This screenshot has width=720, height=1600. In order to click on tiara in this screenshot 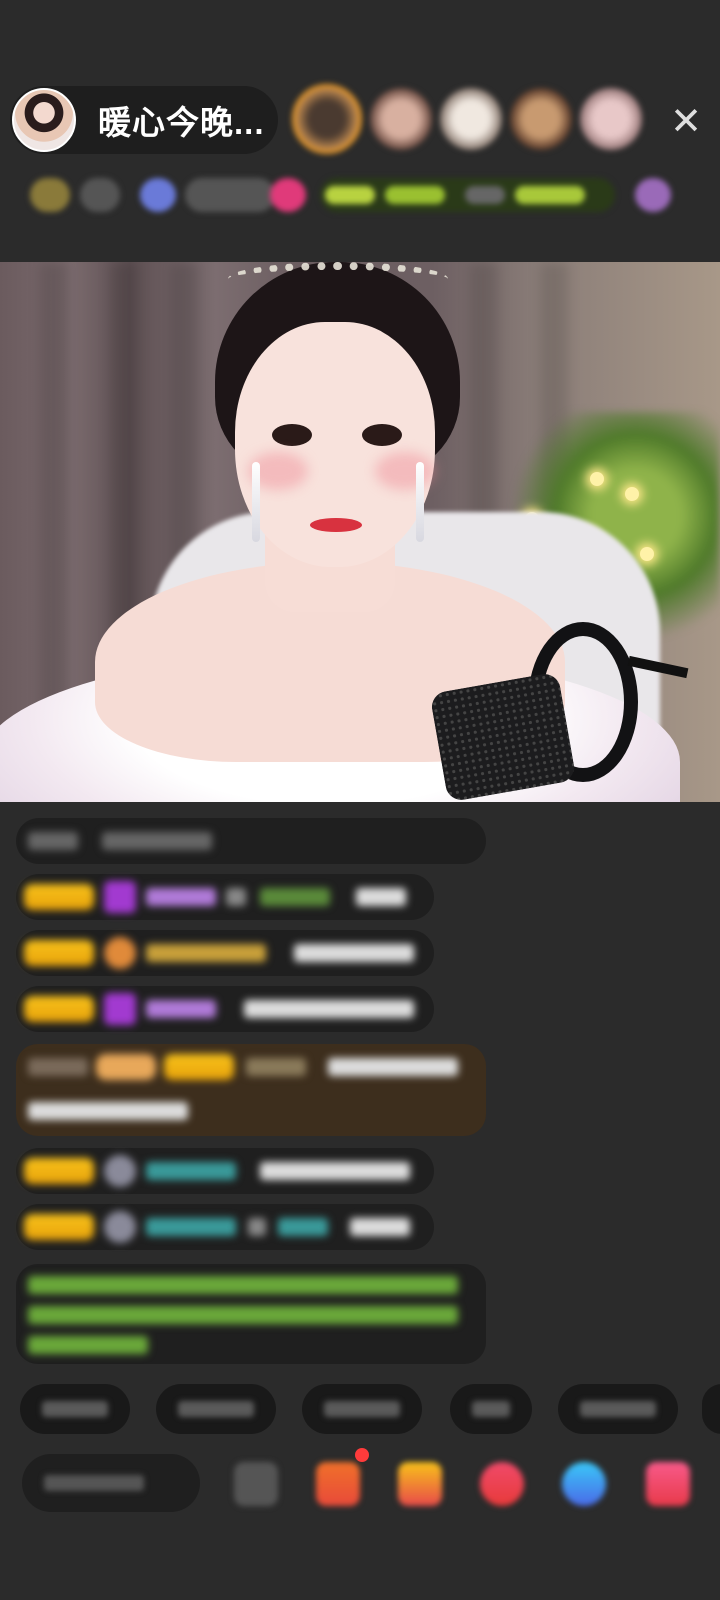, I will do `click(338, 279)`.